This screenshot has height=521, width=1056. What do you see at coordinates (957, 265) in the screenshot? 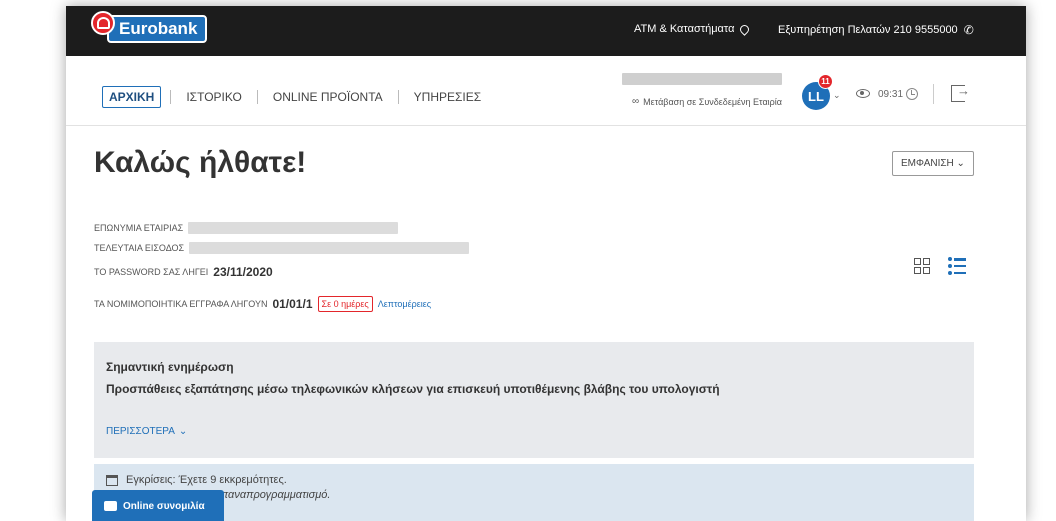
I see `list-view-icon` at bounding box center [957, 265].